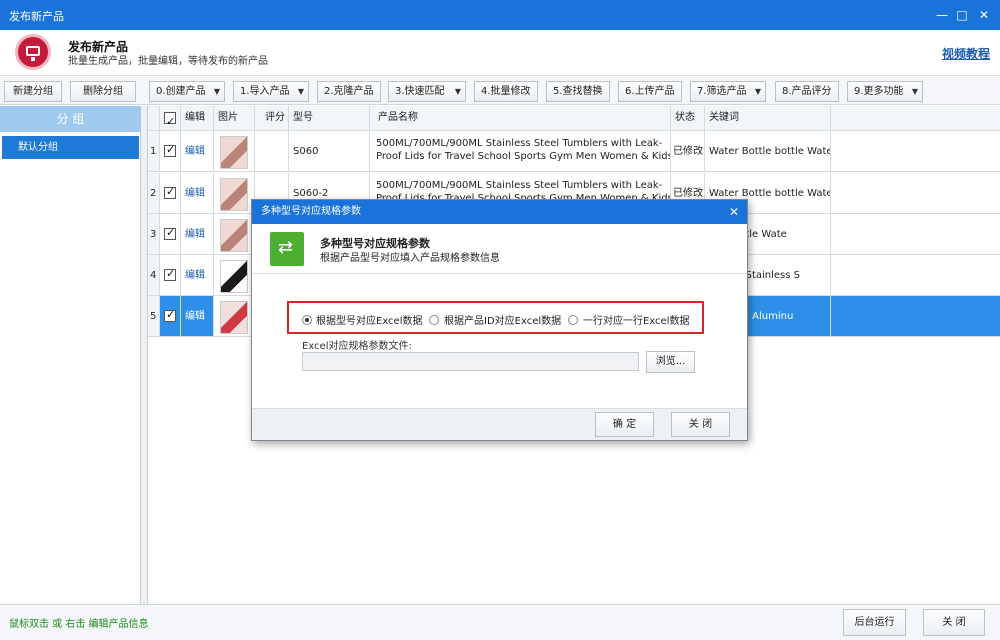 Image resolution: width=1000 pixels, height=640 pixels. Describe the element at coordinates (807, 91) in the screenshot. I see `product-rating-button: 8.产品评分` at that location.